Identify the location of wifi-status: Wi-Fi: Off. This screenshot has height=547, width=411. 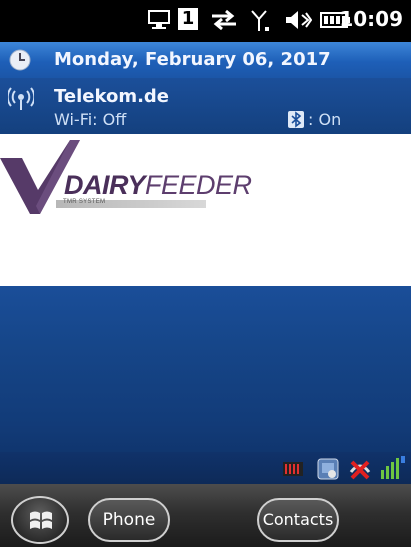
(90, 119).